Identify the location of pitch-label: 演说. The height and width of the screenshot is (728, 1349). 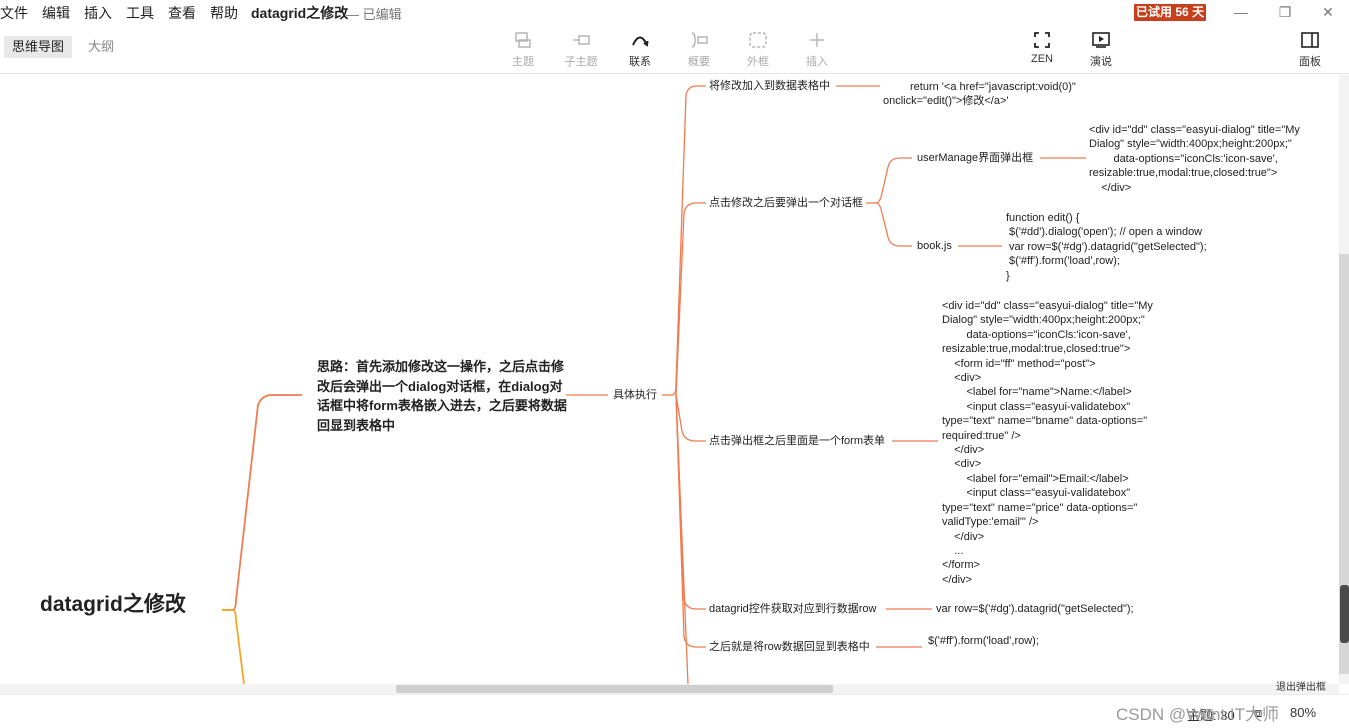
(1101, 62).